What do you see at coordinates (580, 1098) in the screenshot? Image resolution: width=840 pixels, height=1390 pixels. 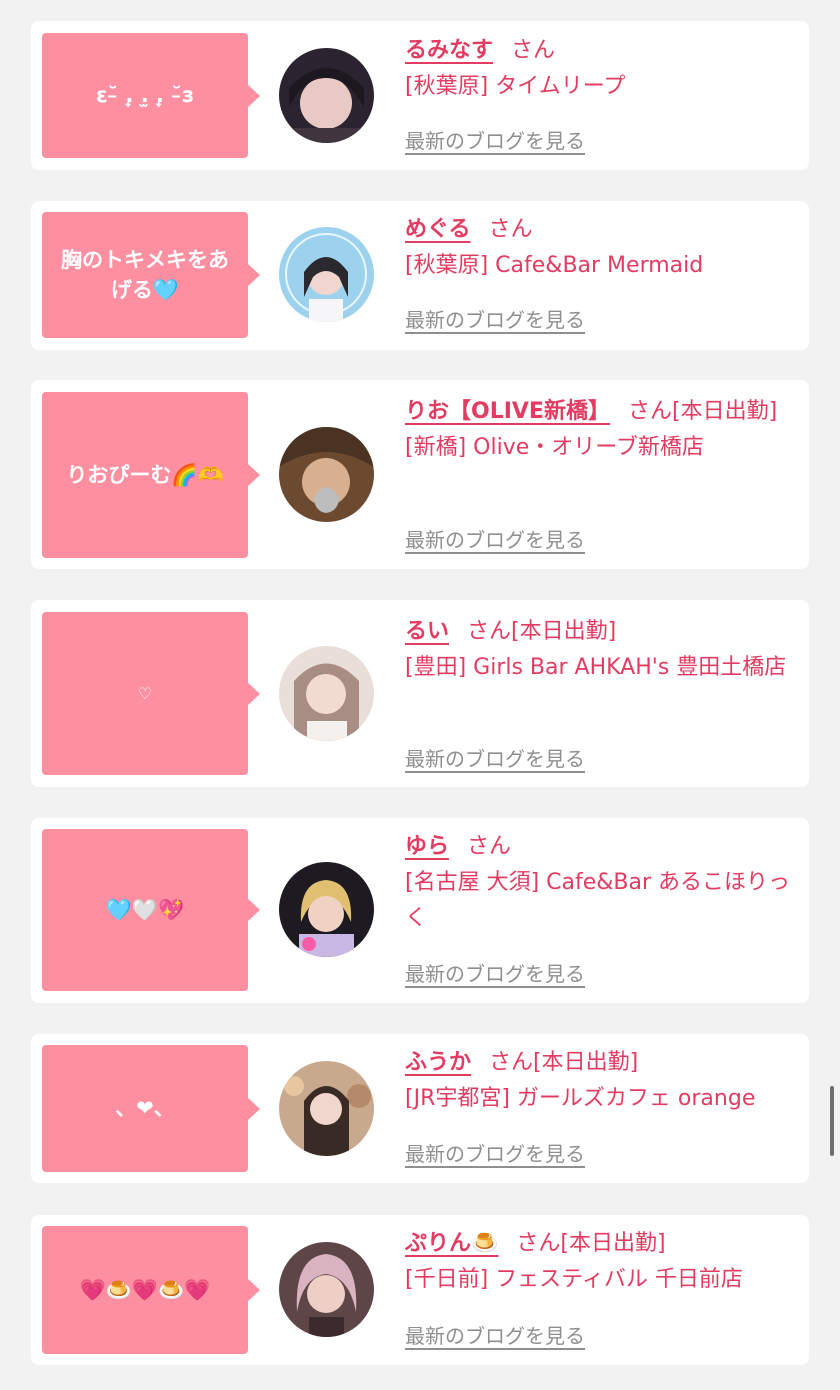 I see `shop-name: [JR宇都宮] ガールズカフェ orange` at bounding box center [580, 1098].